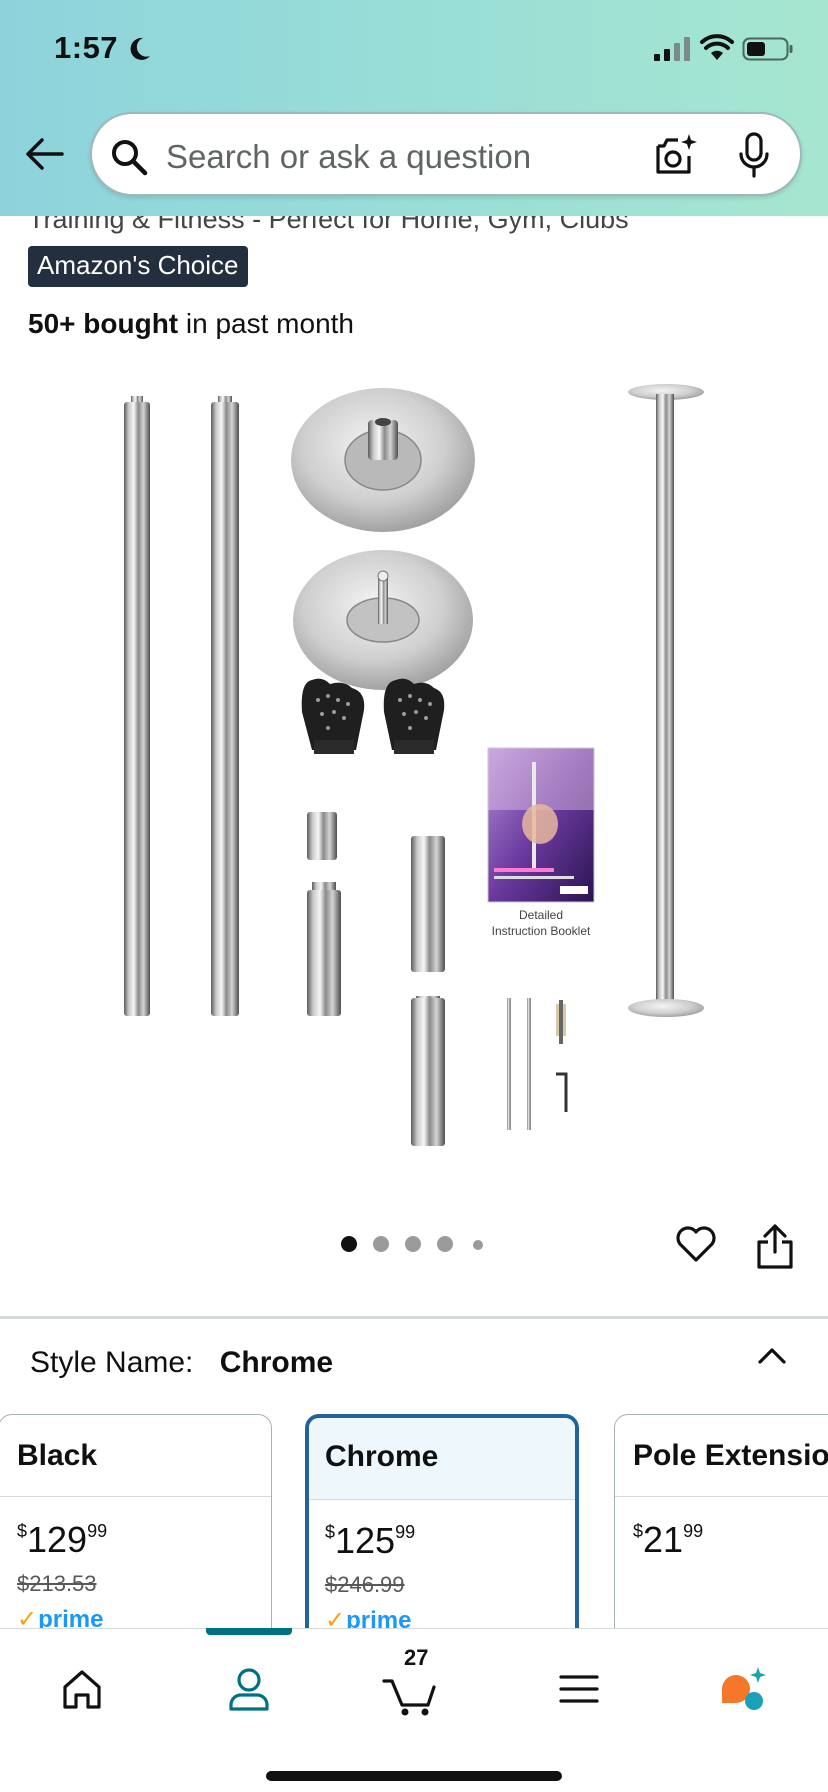 The image size is (828, 1792). Describe the element at coordinates (414, 1776) in the screenshot. I see `home-indicator` at that location.